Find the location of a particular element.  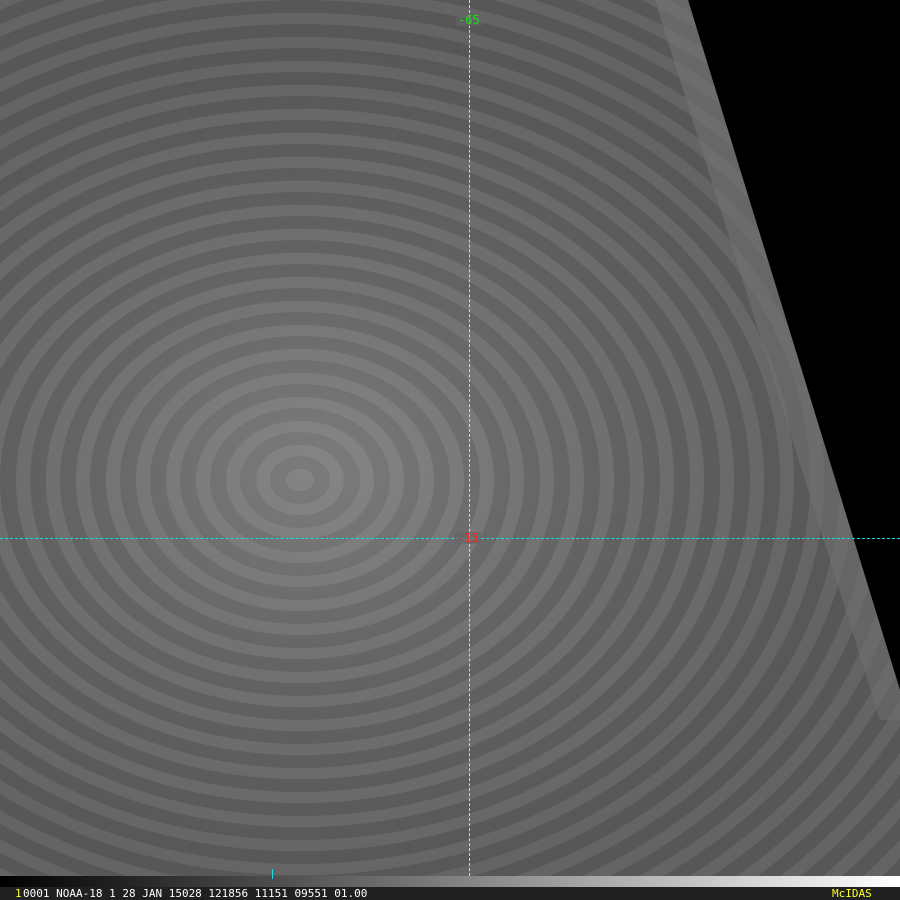

longitude-line is located at coordinates (469, 438).